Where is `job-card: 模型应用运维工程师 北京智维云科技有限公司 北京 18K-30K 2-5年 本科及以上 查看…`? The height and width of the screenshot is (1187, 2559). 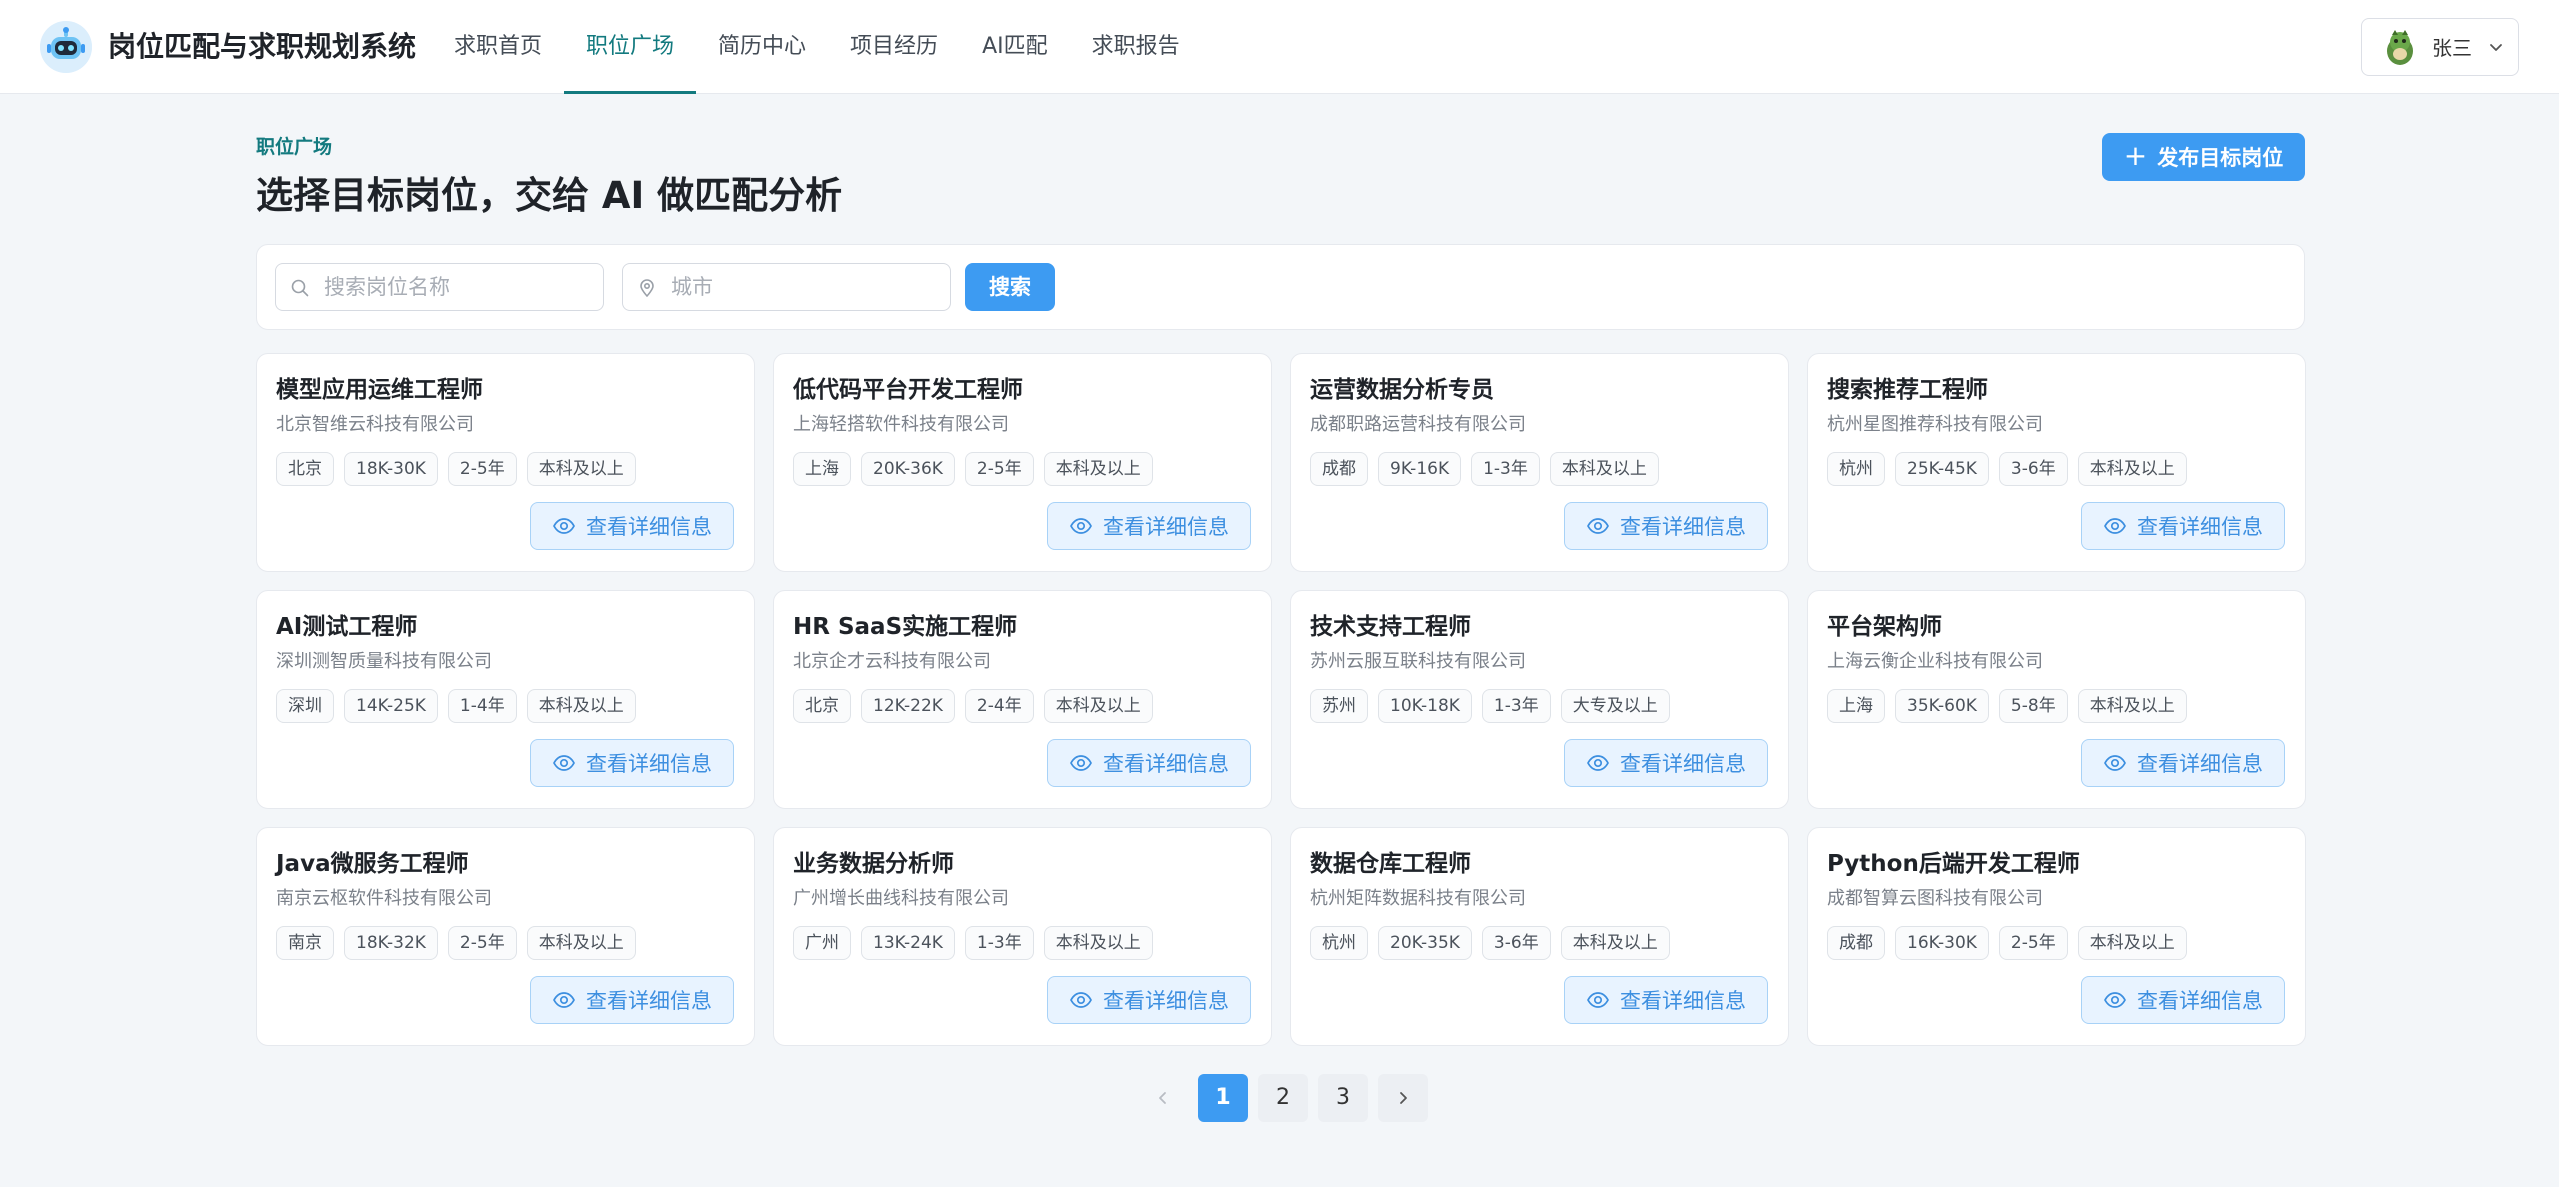
job-card: 模型应用运维工程师 北京智维云科技有限公司 北京 18K-30K 2-5年 本科及以上 查看… is located at coordinates (505, 462).